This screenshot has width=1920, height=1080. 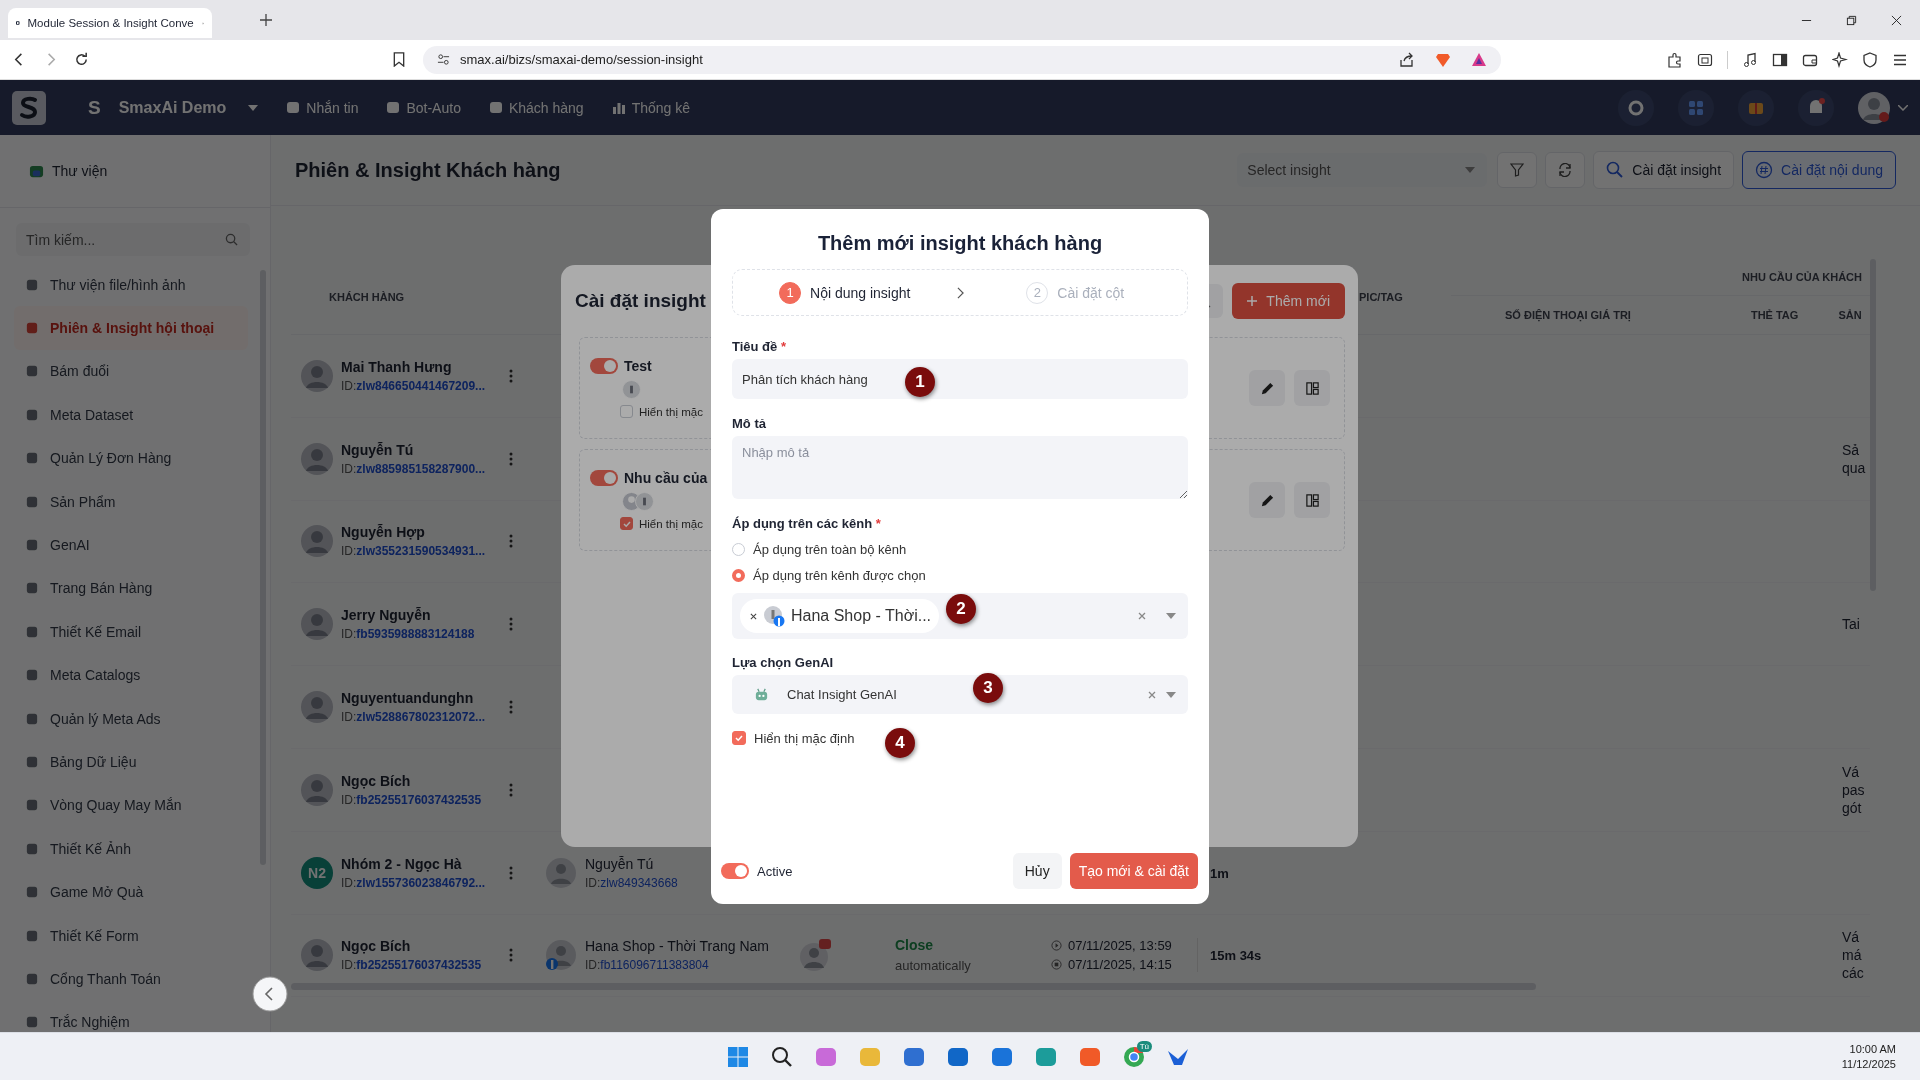 I want to click on sidebar-item: Thiết Kế Form, so click(x=131, y=935).